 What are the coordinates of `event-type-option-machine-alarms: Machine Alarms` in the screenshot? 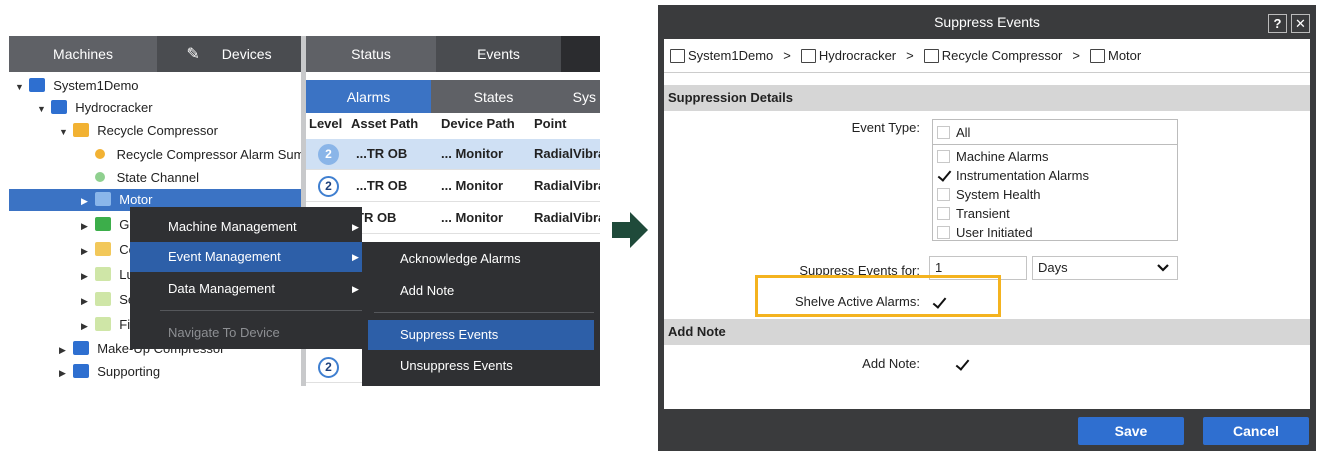 It's located at (992, 156).